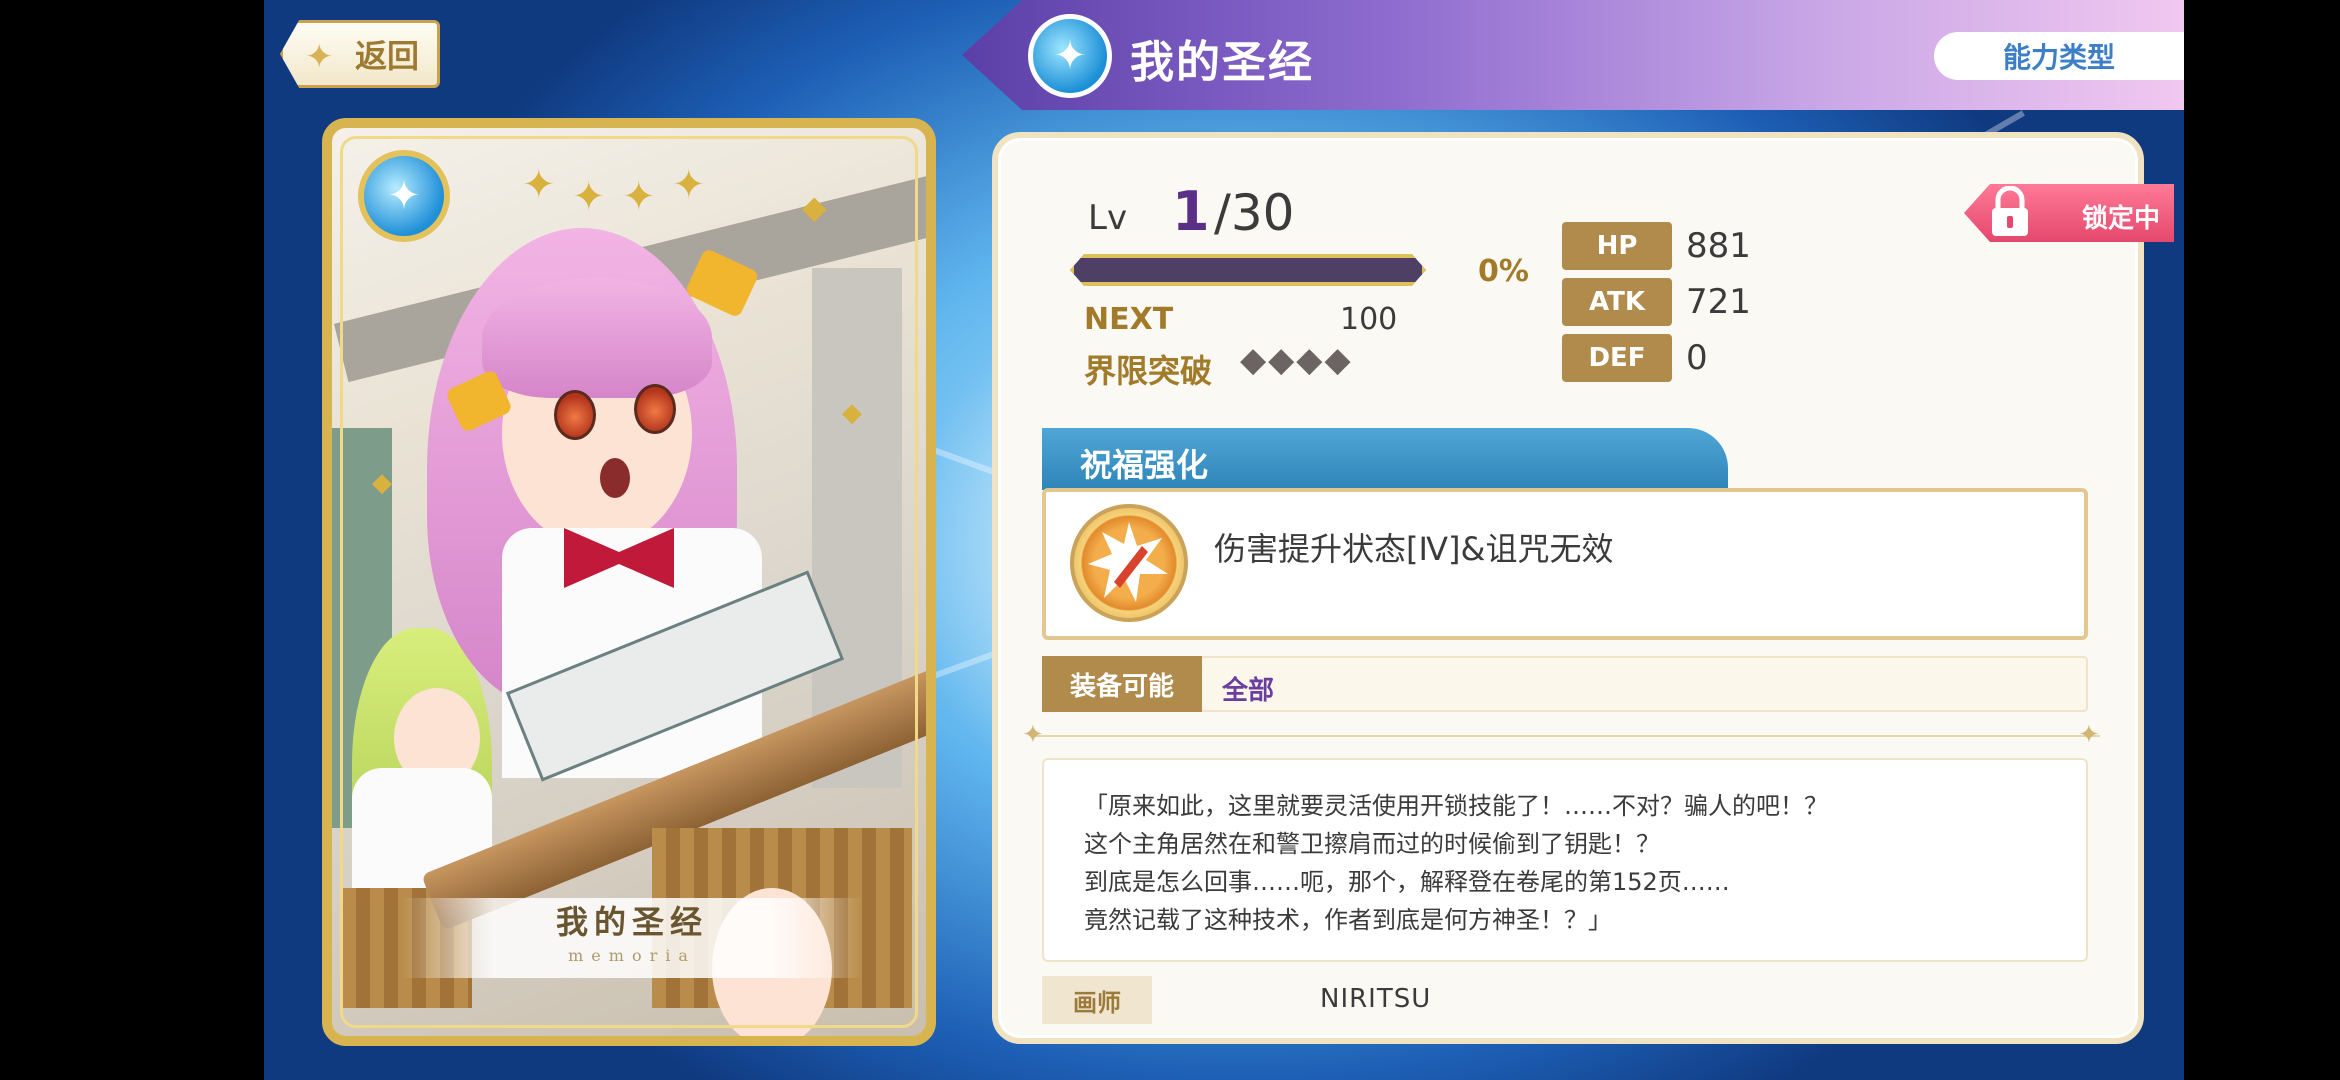 This screenshot has width=2340, height=1080. What do you see at coordinates (2010, 211) in the screenshot?
I see `lock-icon` at bounding box center [2010, 211].